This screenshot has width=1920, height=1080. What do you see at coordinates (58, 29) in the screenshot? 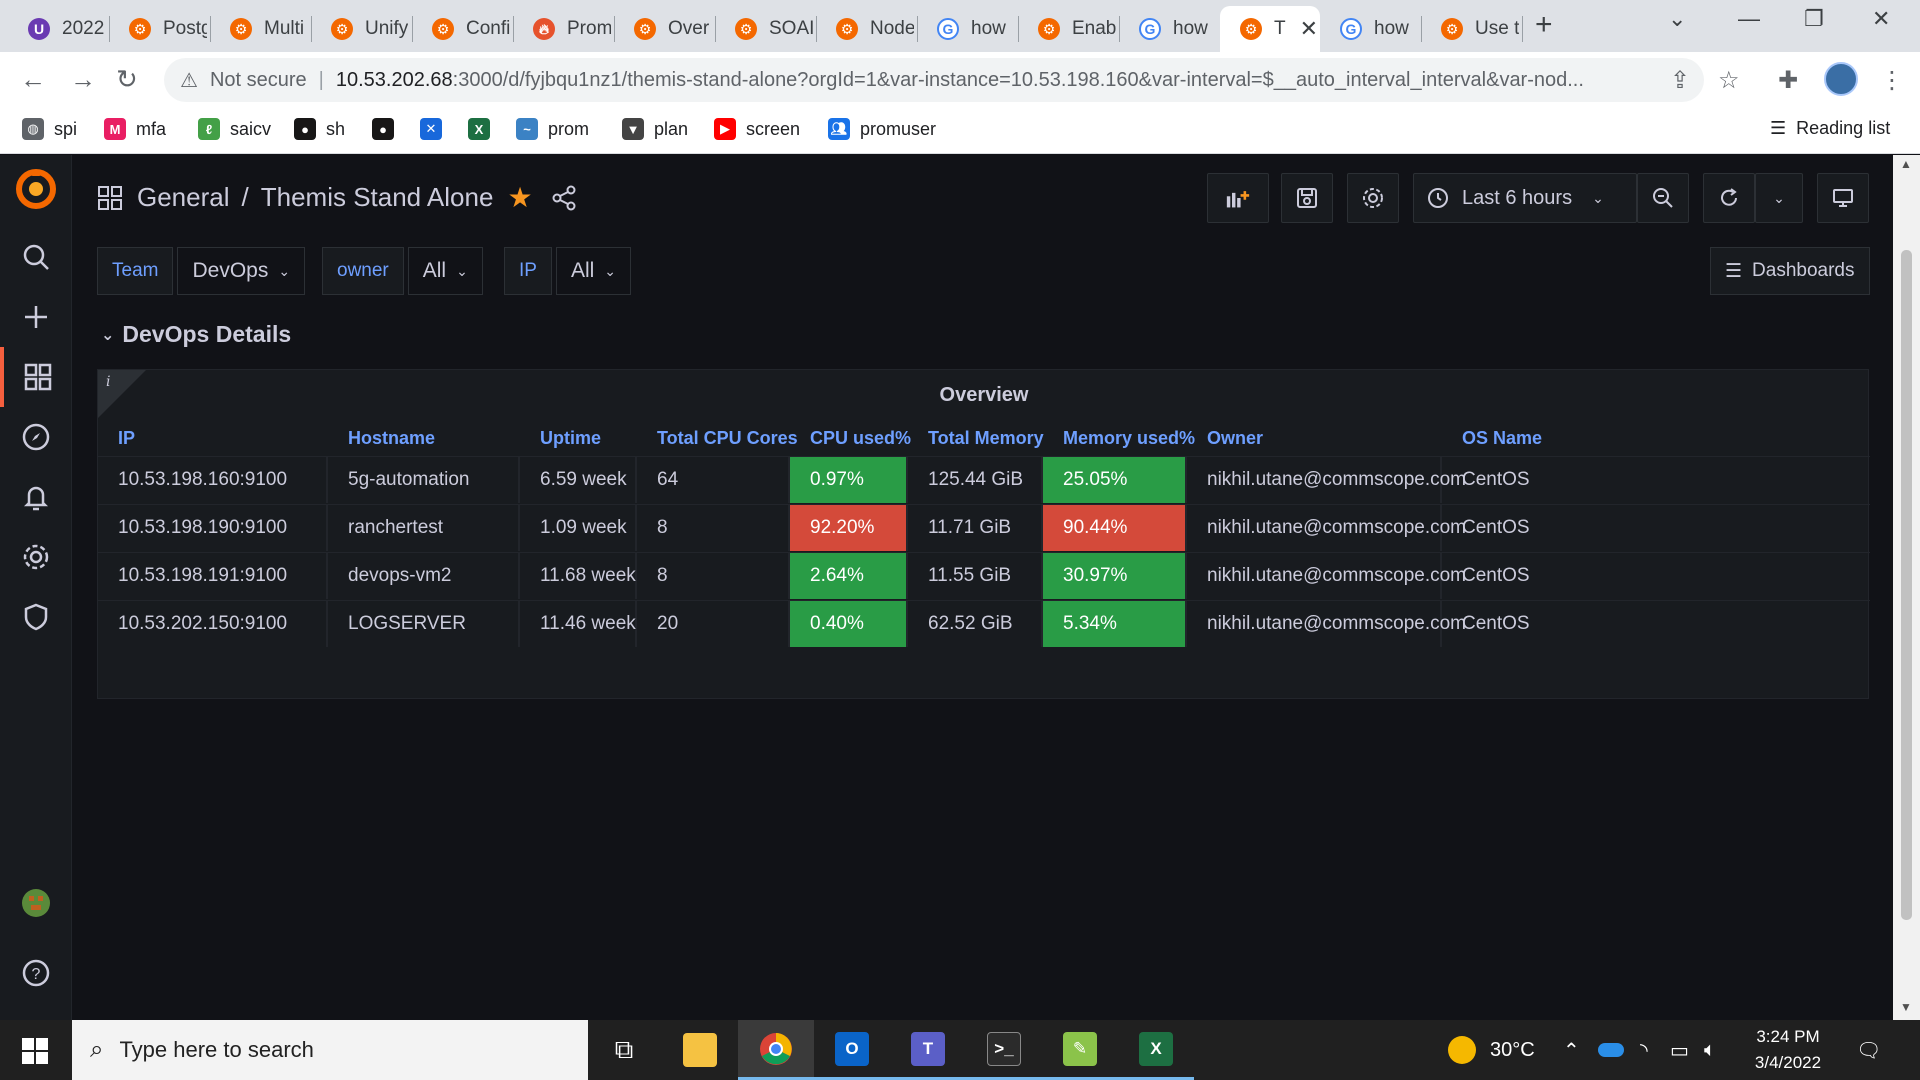
I see `browser-tab: U 2022` at bounding box center [58, 29].